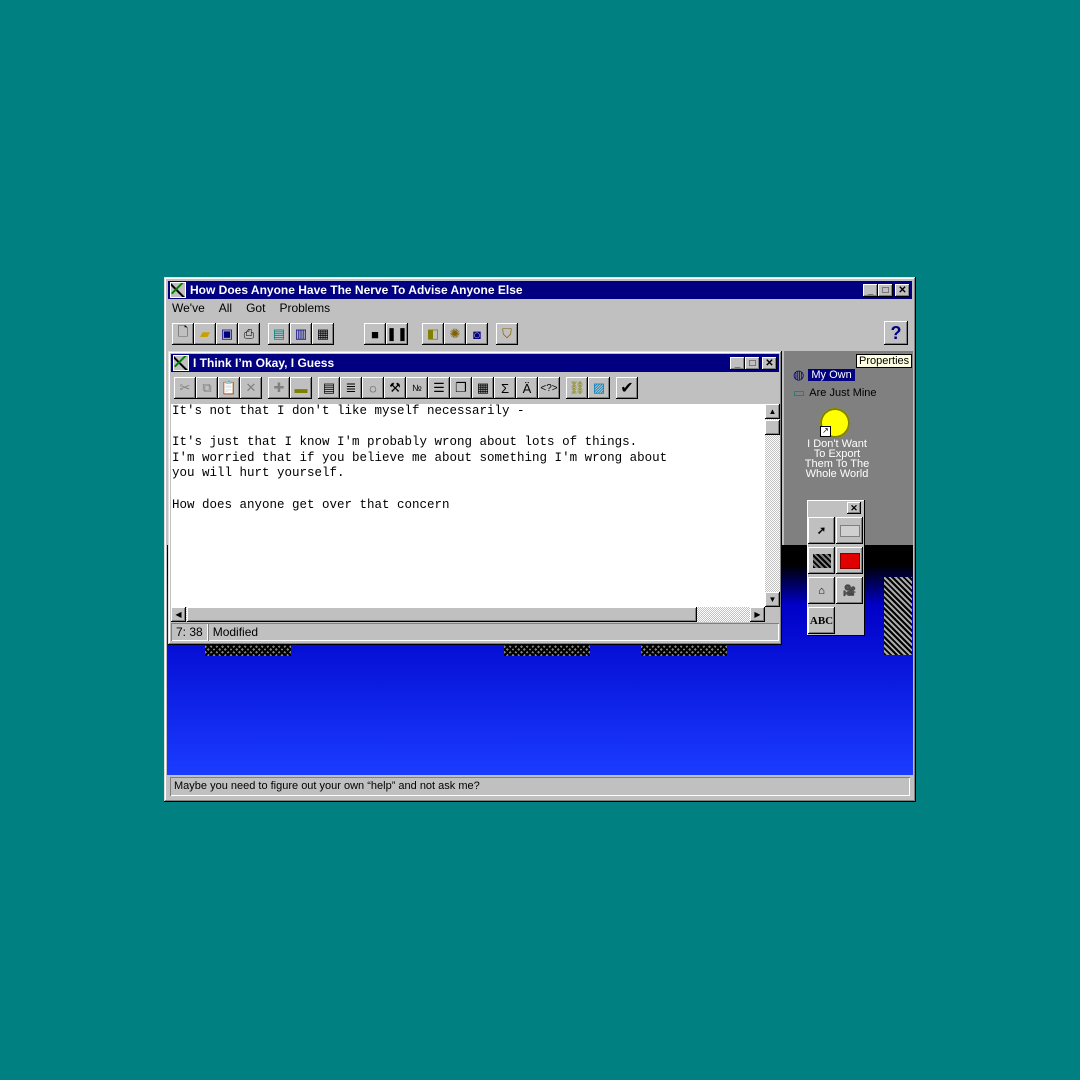 This screenshot has height=1080, width=1080. Describe the element at coordinates (375, 334) in the screenshot. I see `stop-icon: ■` at that location.